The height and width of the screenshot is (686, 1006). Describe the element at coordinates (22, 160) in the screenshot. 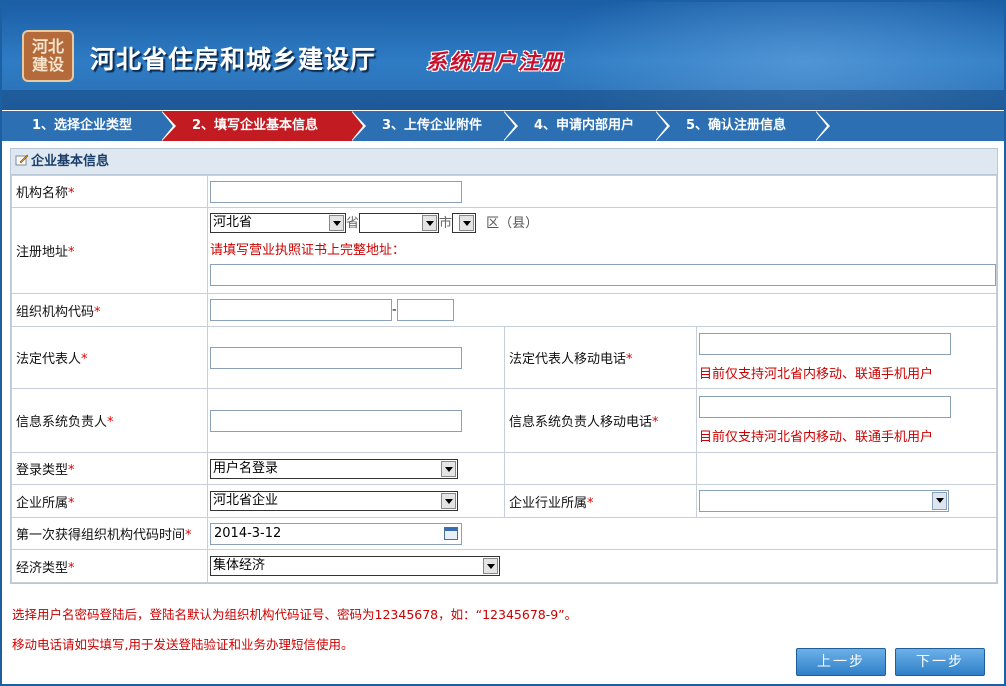

I see `edit-icon` at that location.